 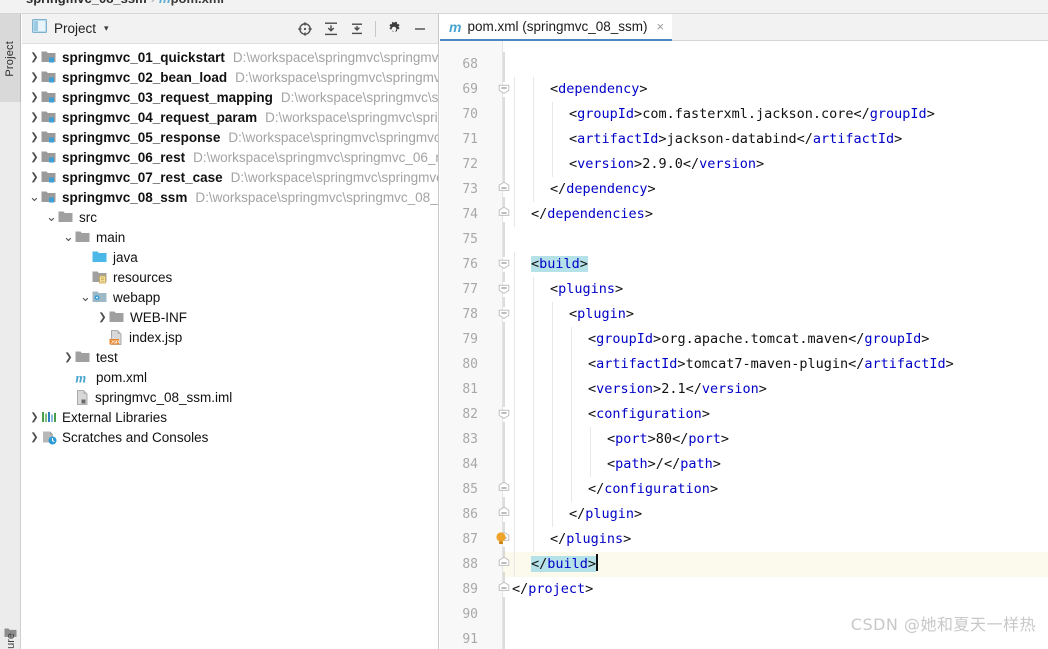 I want to click on tree-row: ⌄ webapp, so click(x=230, y=297).